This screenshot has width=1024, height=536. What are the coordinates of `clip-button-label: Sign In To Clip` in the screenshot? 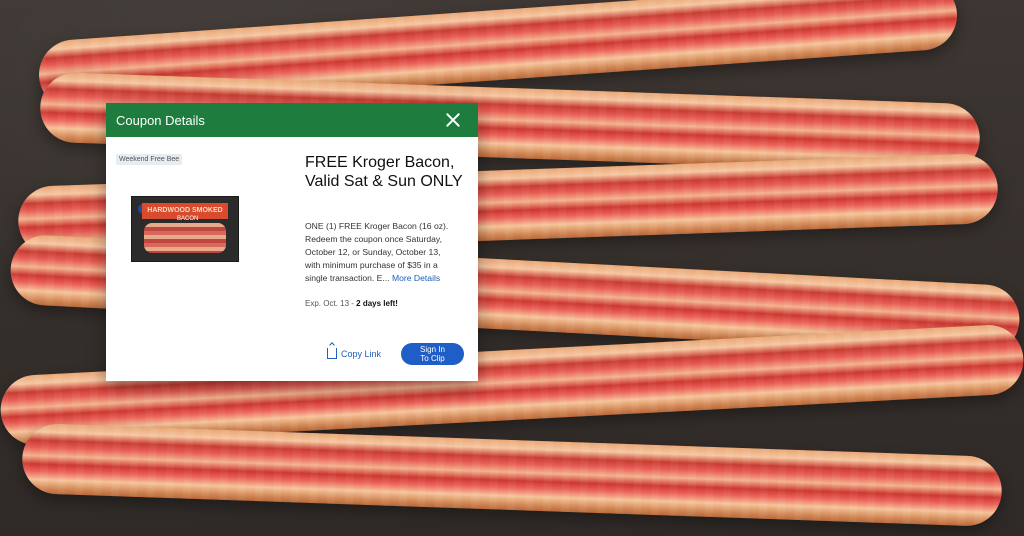 It's located at (432, 354).